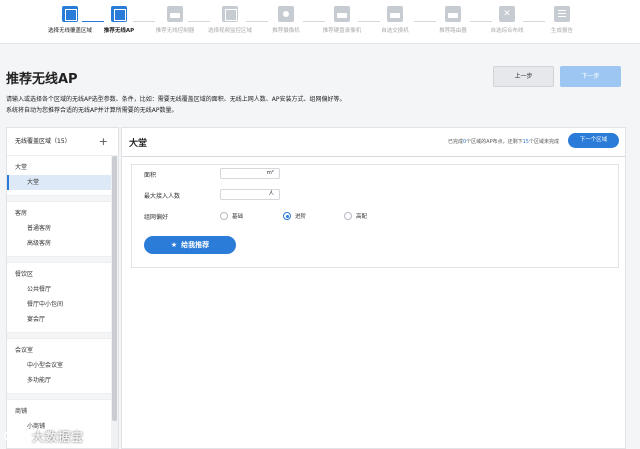  What do you see at coordinates (271, 194) in the screenshot?
I see `max-users-unit: 人` at bounding box center [271, 194].